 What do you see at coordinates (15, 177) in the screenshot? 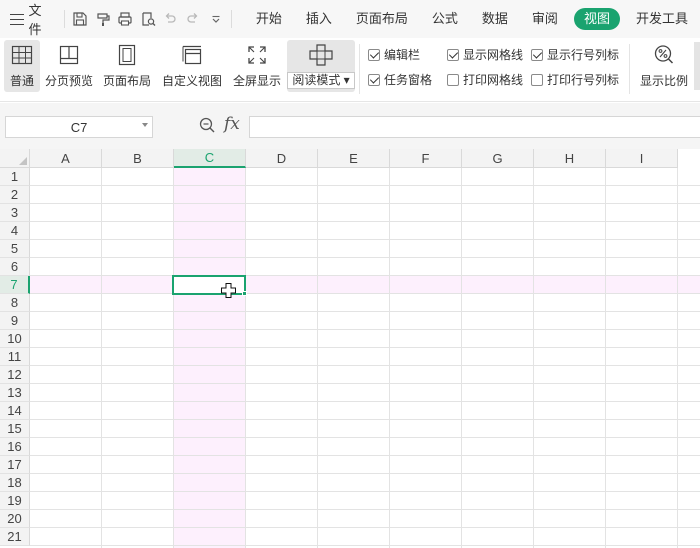
I see `row-header-1: 1` at bounding box center [15, 177].